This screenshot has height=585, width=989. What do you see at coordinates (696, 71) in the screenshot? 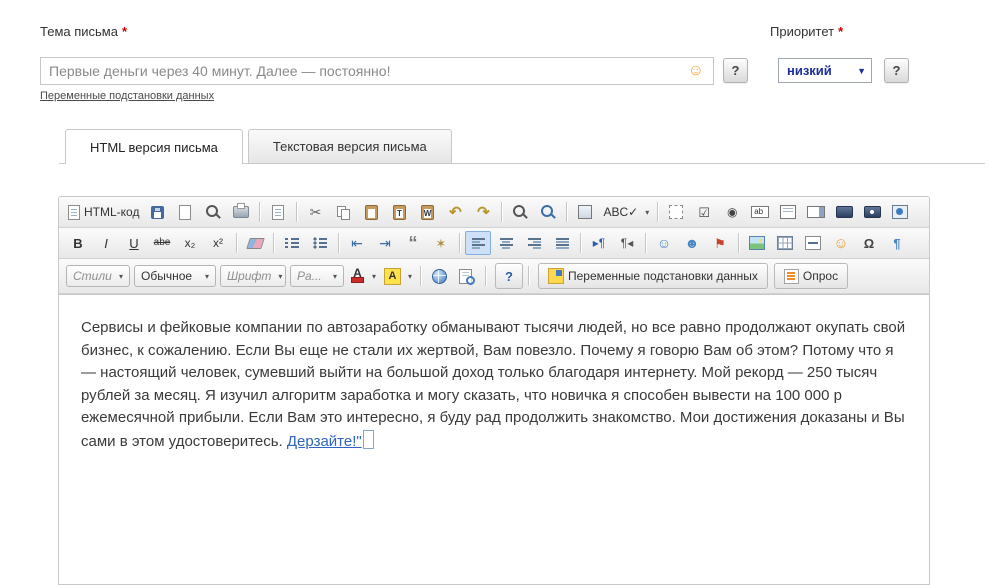
I see `emoji-picker-icon: ☺` at bounding box center [696, 71].